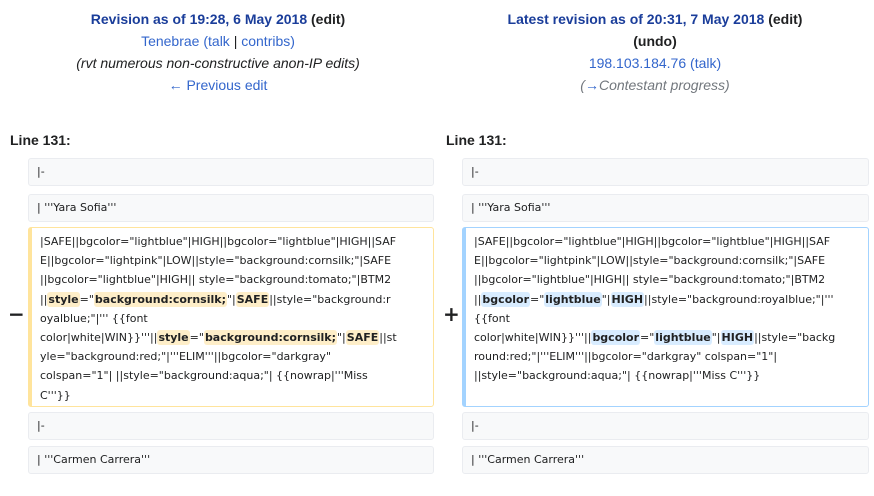 The image size is (874, 496). I want to click on old-talk-link: talk, so click(219, 41).